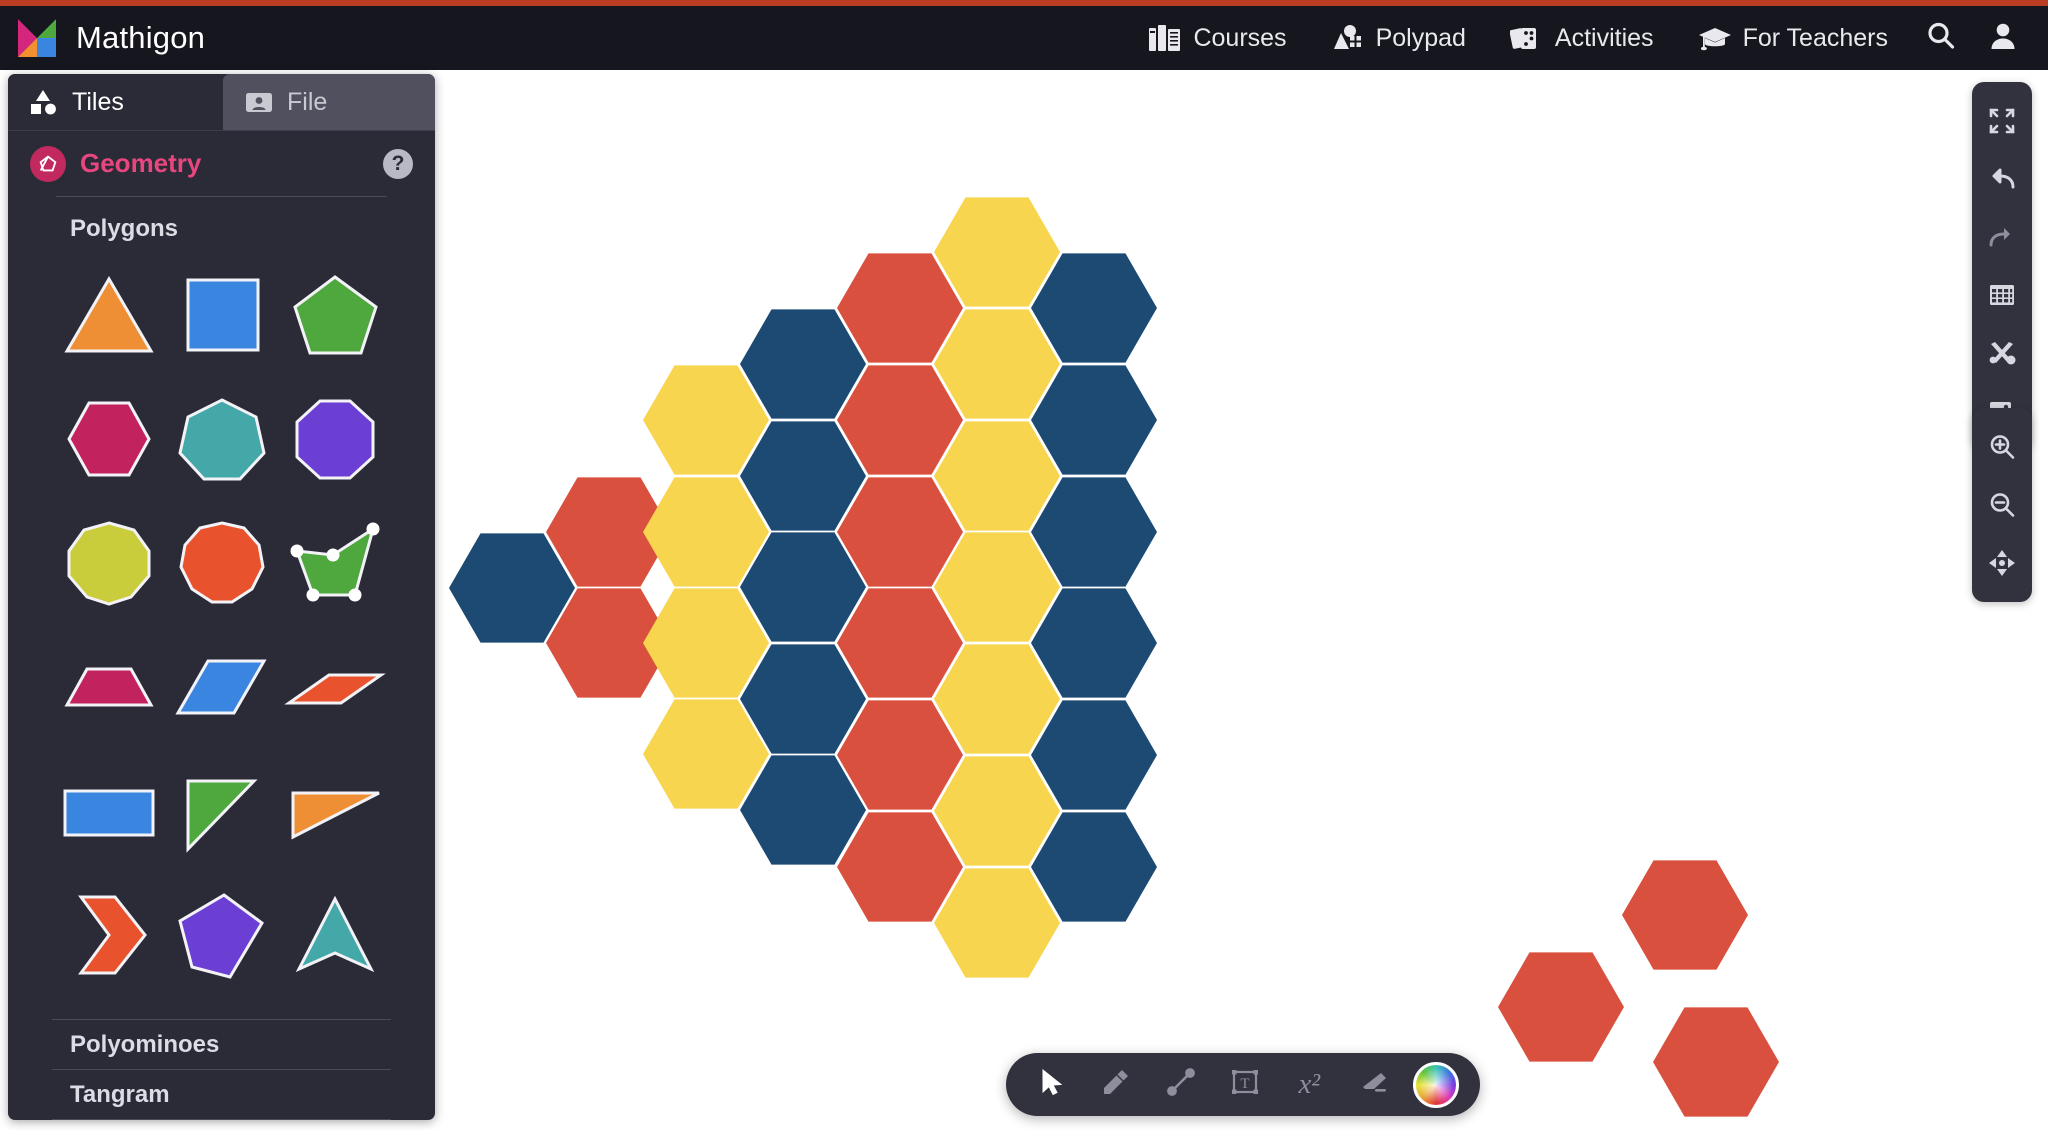 The width and height of the screenshot is (2048, 1130). What do you see at coordinates (124, 228) in the screenshot?
I see `section-title-polygons: Polygons` at bounding box center [124, 228].